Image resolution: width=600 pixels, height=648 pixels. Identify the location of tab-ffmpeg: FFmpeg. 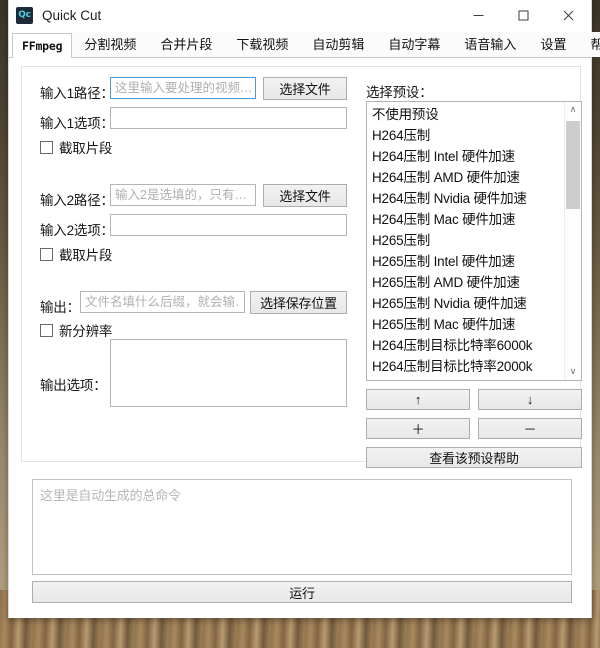
(42, 45).